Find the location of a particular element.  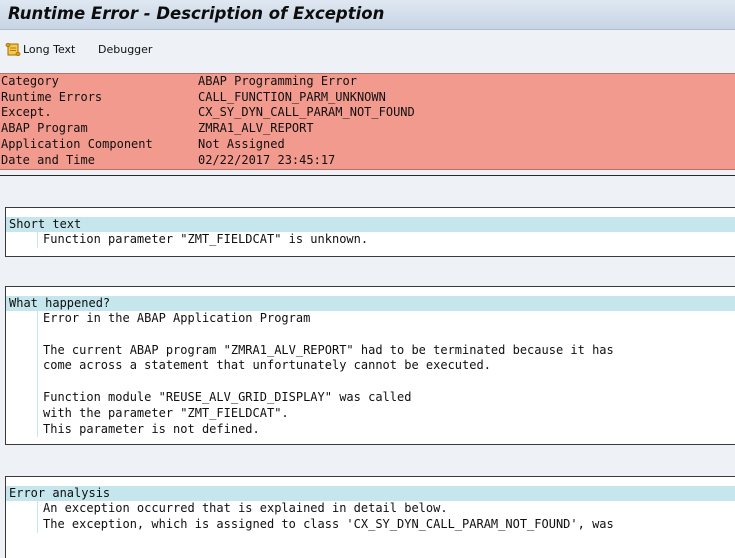

header-key: Application Component is located at coordinates (77, 143).